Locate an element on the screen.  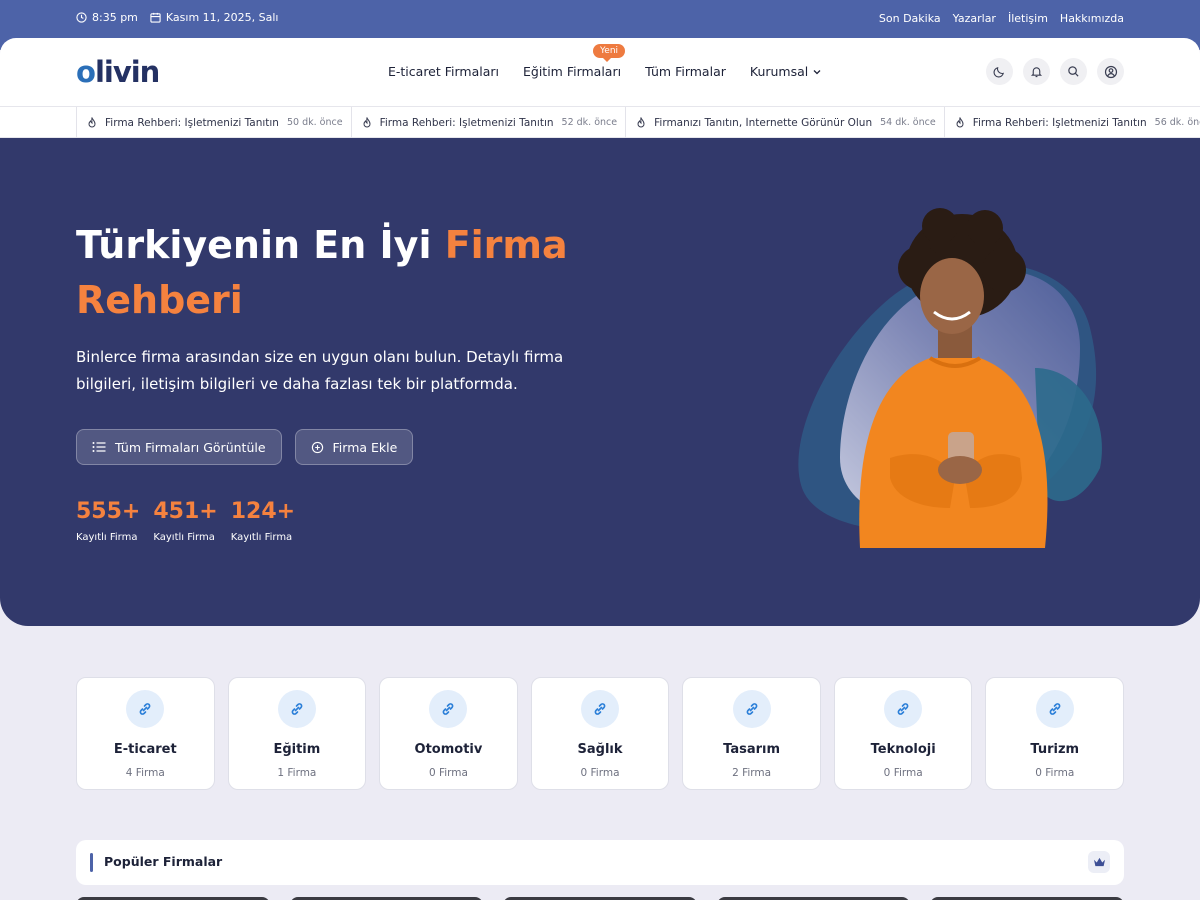
category-name: Teknoloji is located at coordinates (903, 749).